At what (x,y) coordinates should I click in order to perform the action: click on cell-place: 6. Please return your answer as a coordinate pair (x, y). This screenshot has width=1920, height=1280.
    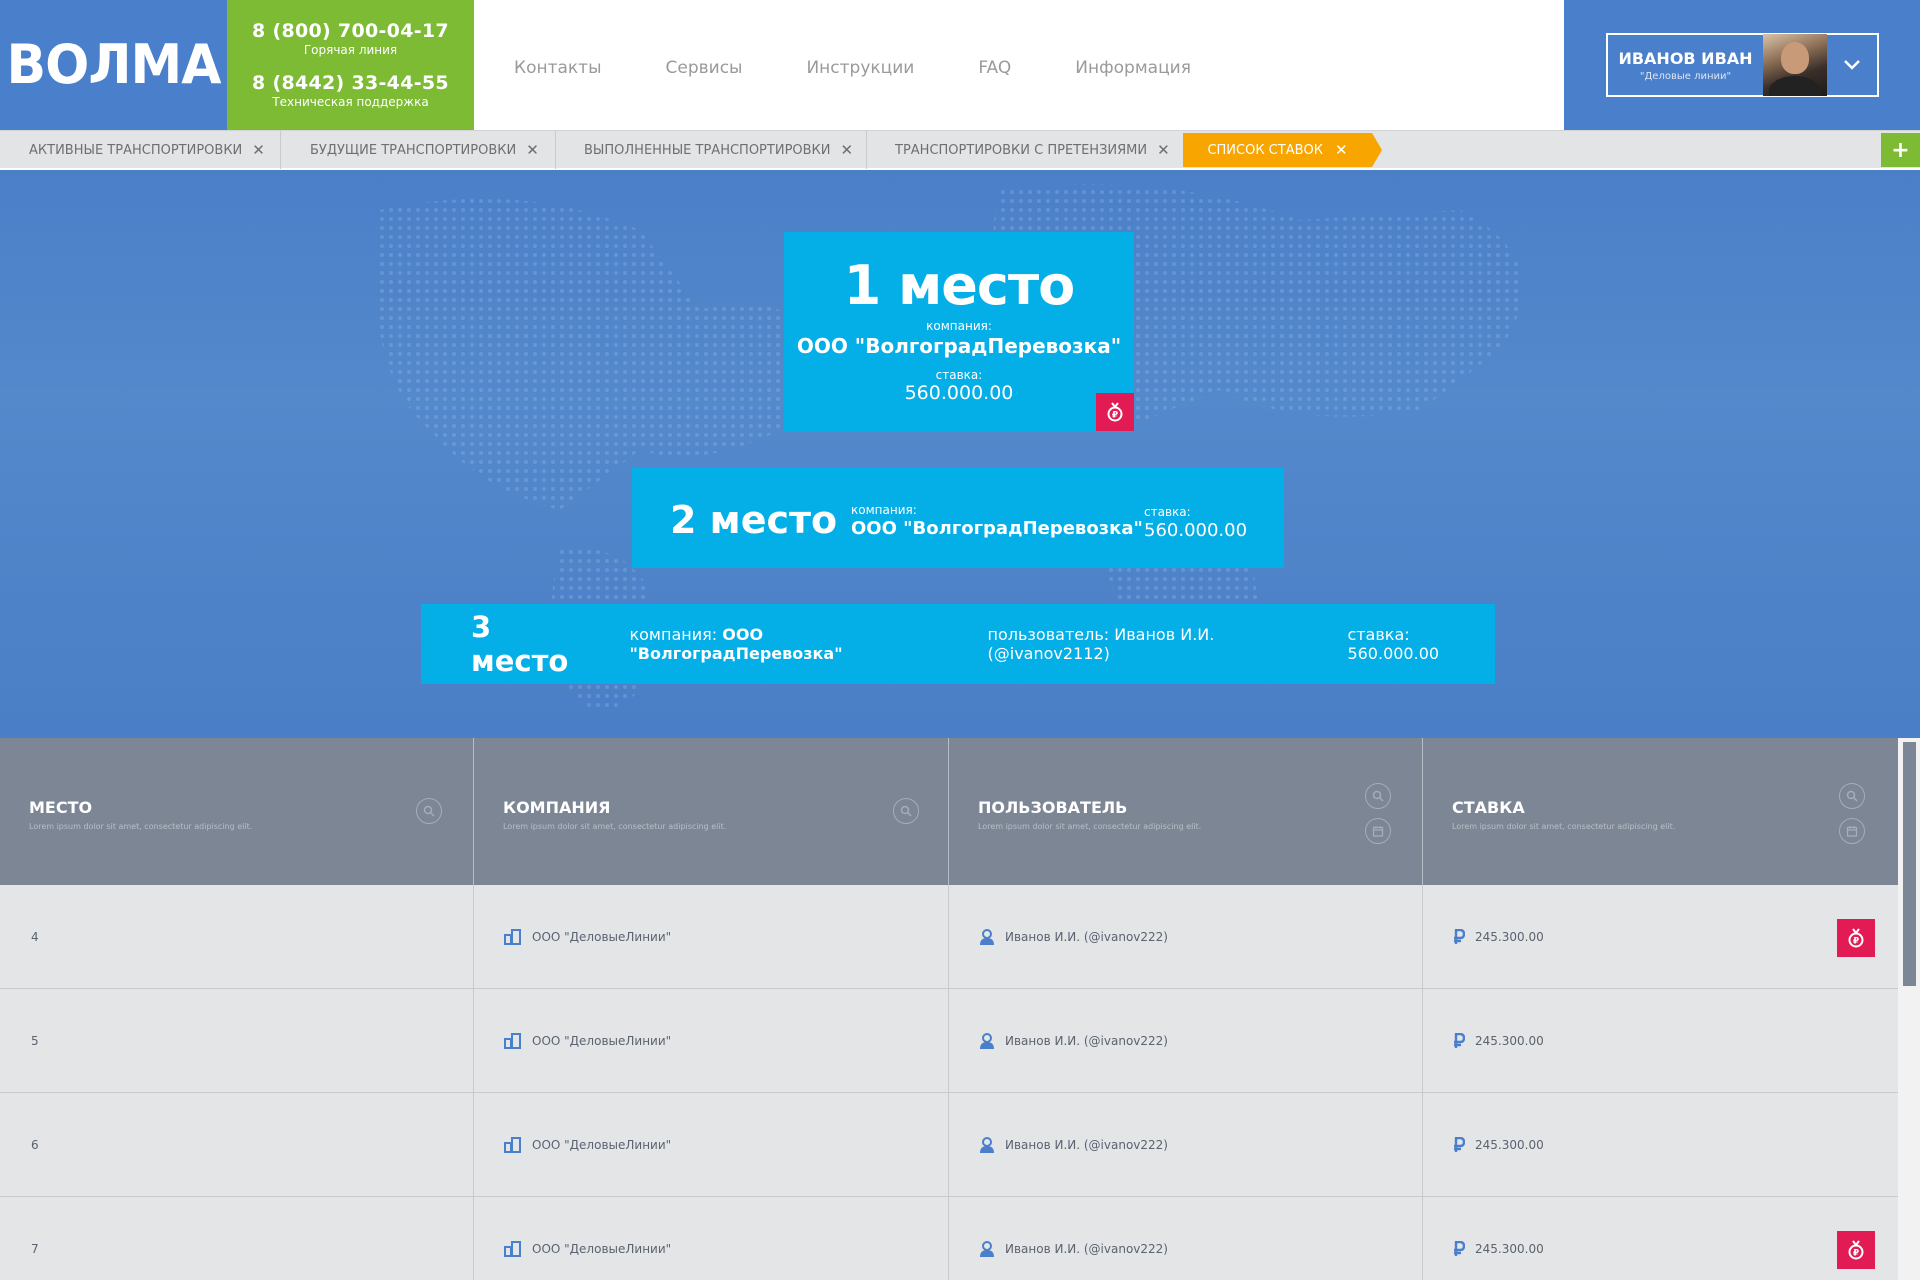
    Looking at the image, I should click on (237, 1145).